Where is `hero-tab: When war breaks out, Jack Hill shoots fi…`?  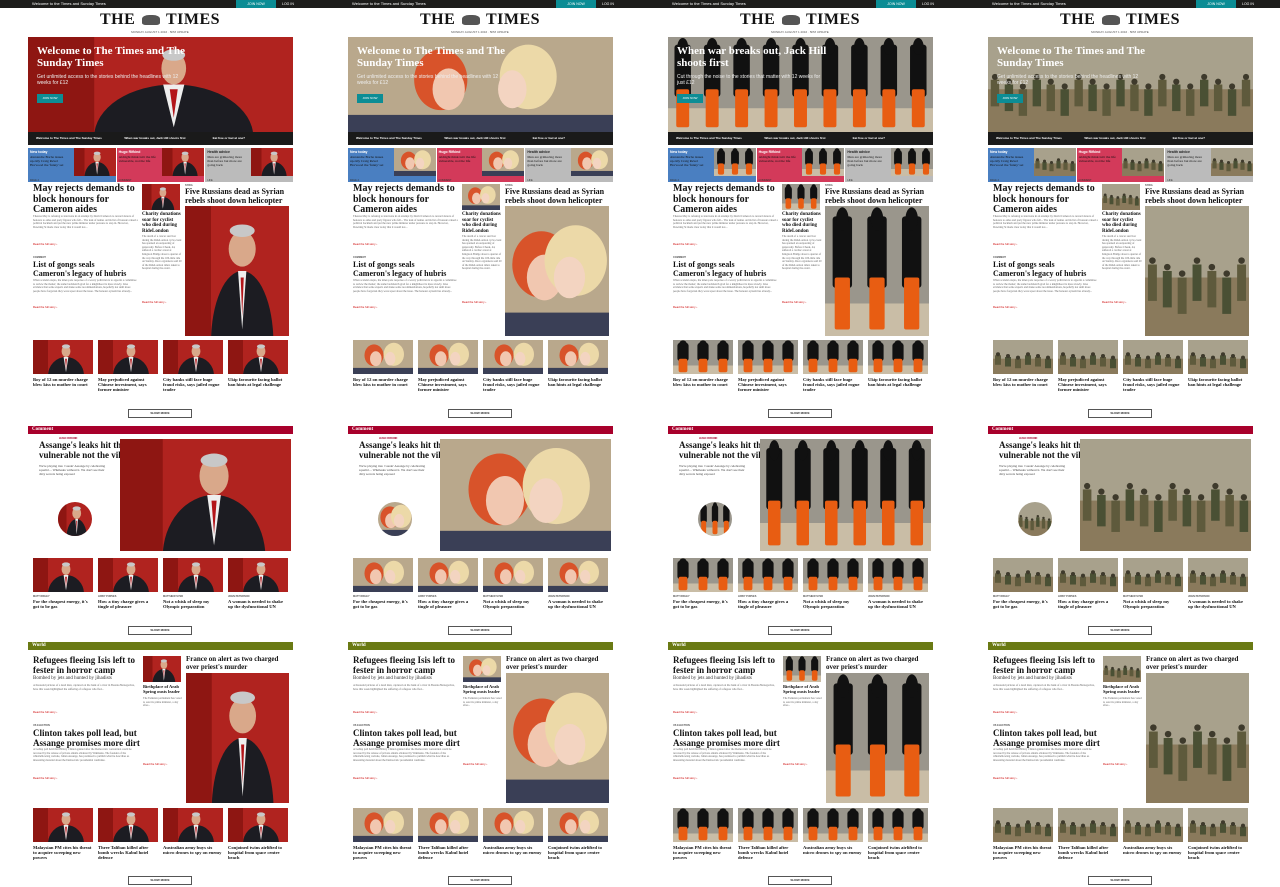
hero-tab: When war breaks out, Jack Hill shoots fi… is located at coordinates (160, 138).